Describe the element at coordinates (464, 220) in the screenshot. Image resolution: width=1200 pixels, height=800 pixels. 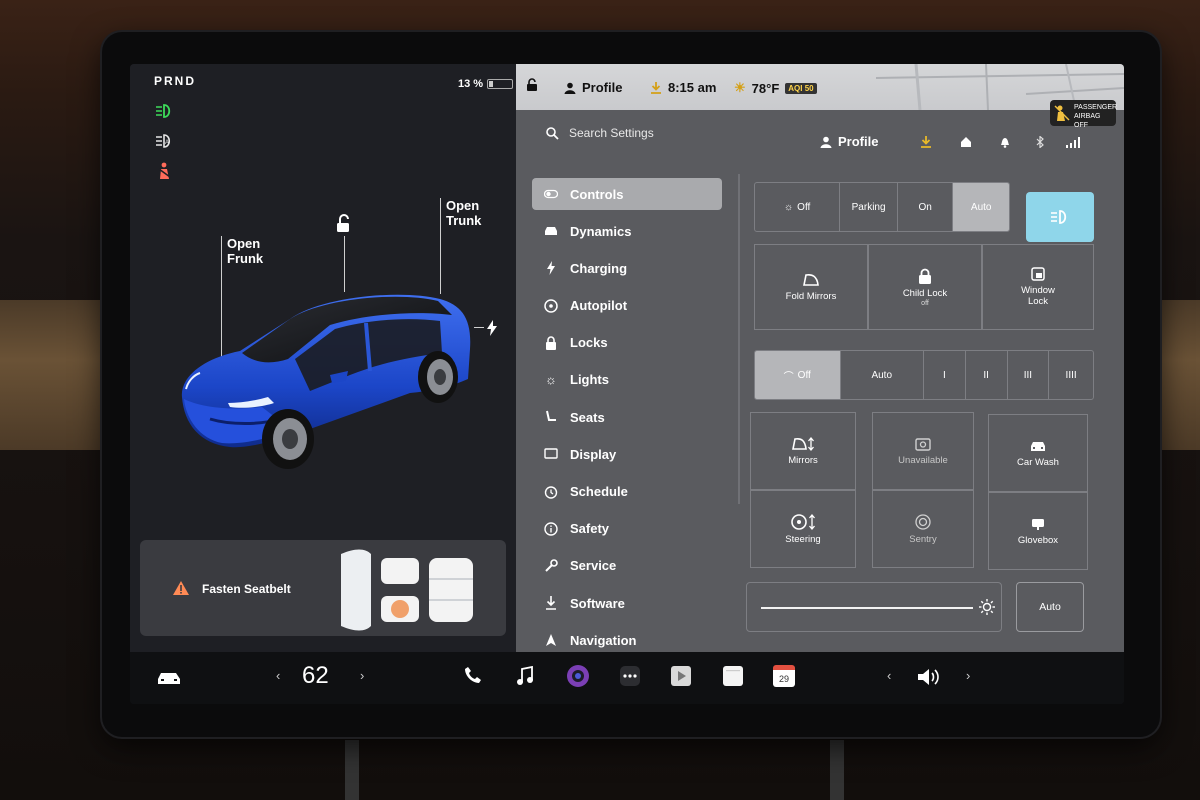
I see `trunk-label-line2: Trunk` at that location.